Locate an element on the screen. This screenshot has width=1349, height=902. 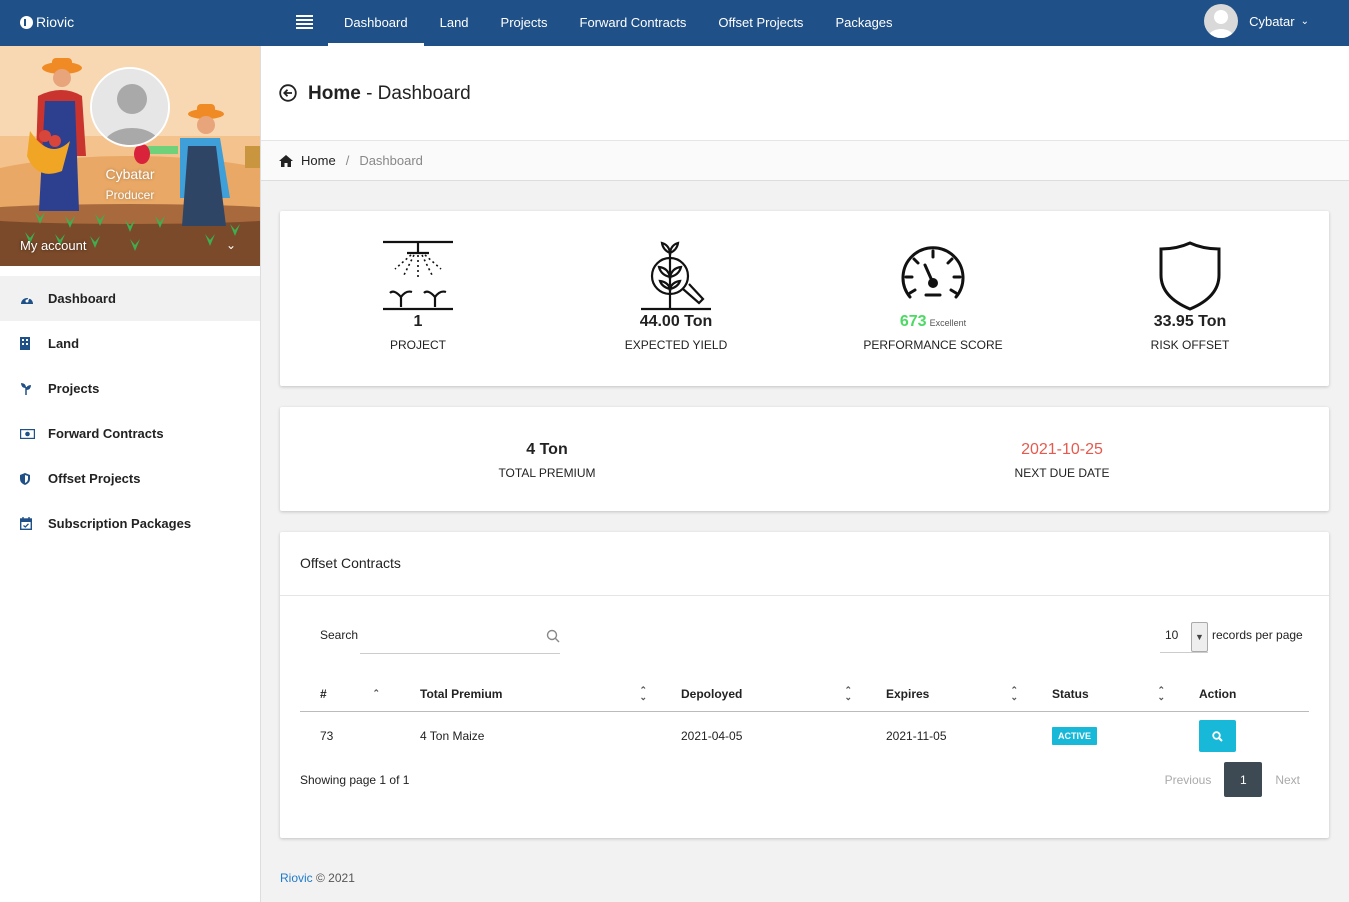
card-title: Offset Contracts is located at coordinates (350, 563).